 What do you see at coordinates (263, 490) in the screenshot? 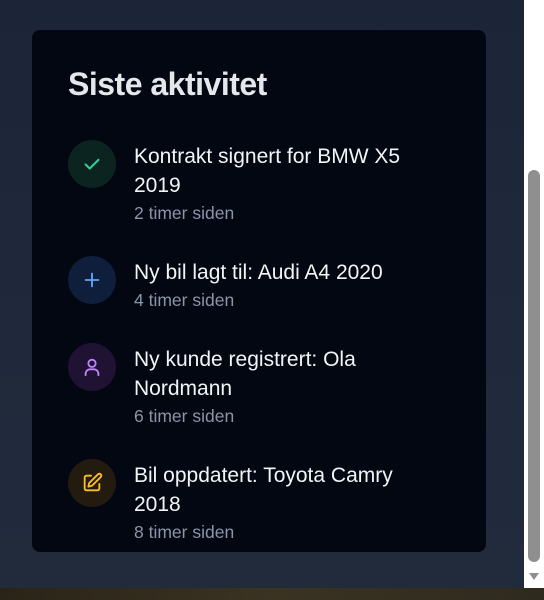
I see `activity-title: Bil oppdatert: Toyota Camry 2018` at bounding box center [263, 490].